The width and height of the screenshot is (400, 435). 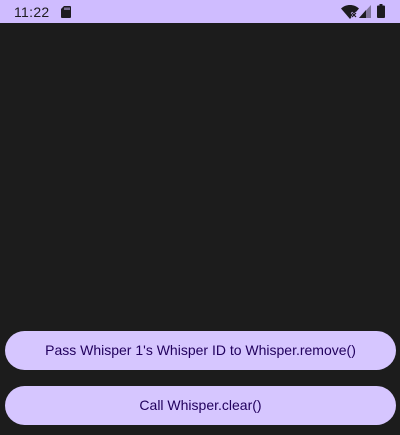 What do you see at coordinates (66, 12) in the screenshot?
I see `sd-card-icon` at bounding box center [66, 12].